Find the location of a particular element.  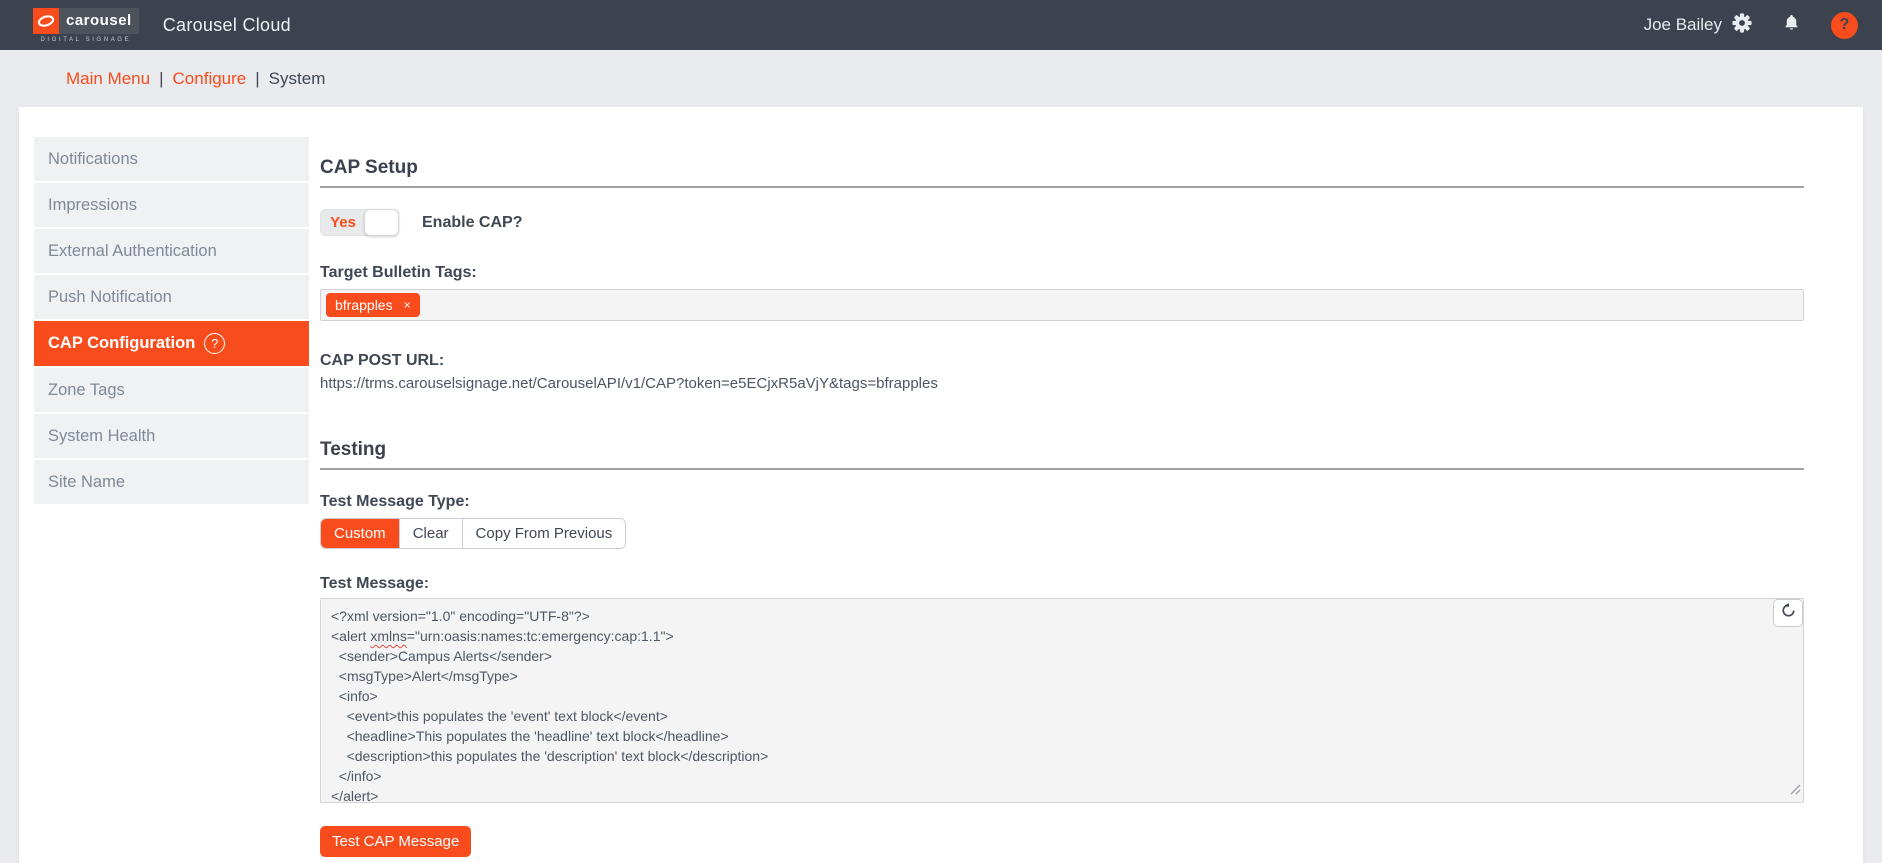

logo-wordmark: carousel is located at coordinates (99, 20).